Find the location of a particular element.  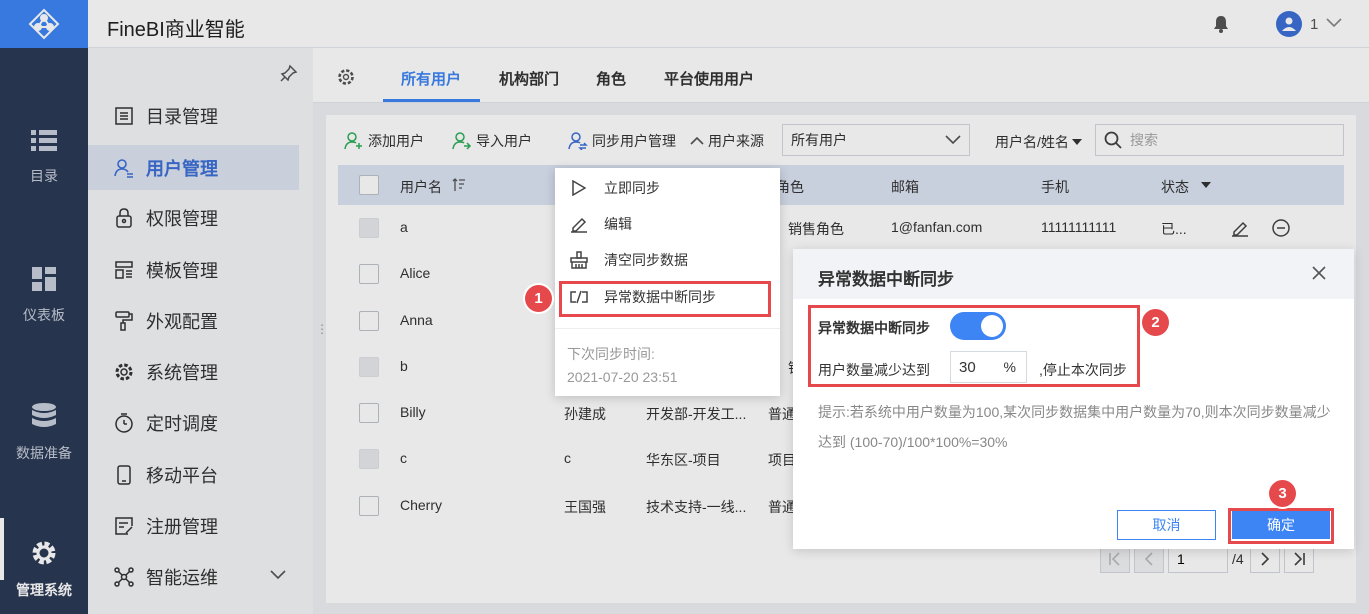

next-sync-label: 下次同步时间: is located at coordinates (611, 354).